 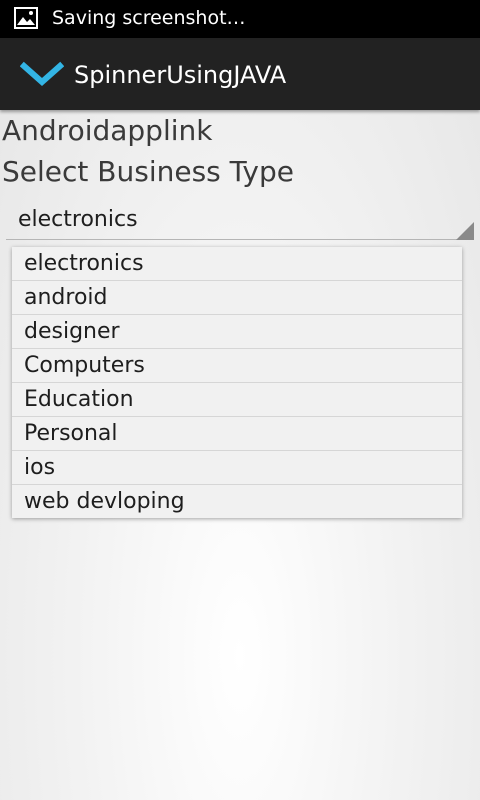 What do you see at coordinates (237, 400) in the screenshot?
I see `dropdown-item-education: Education` at bounding box center [237, 400].